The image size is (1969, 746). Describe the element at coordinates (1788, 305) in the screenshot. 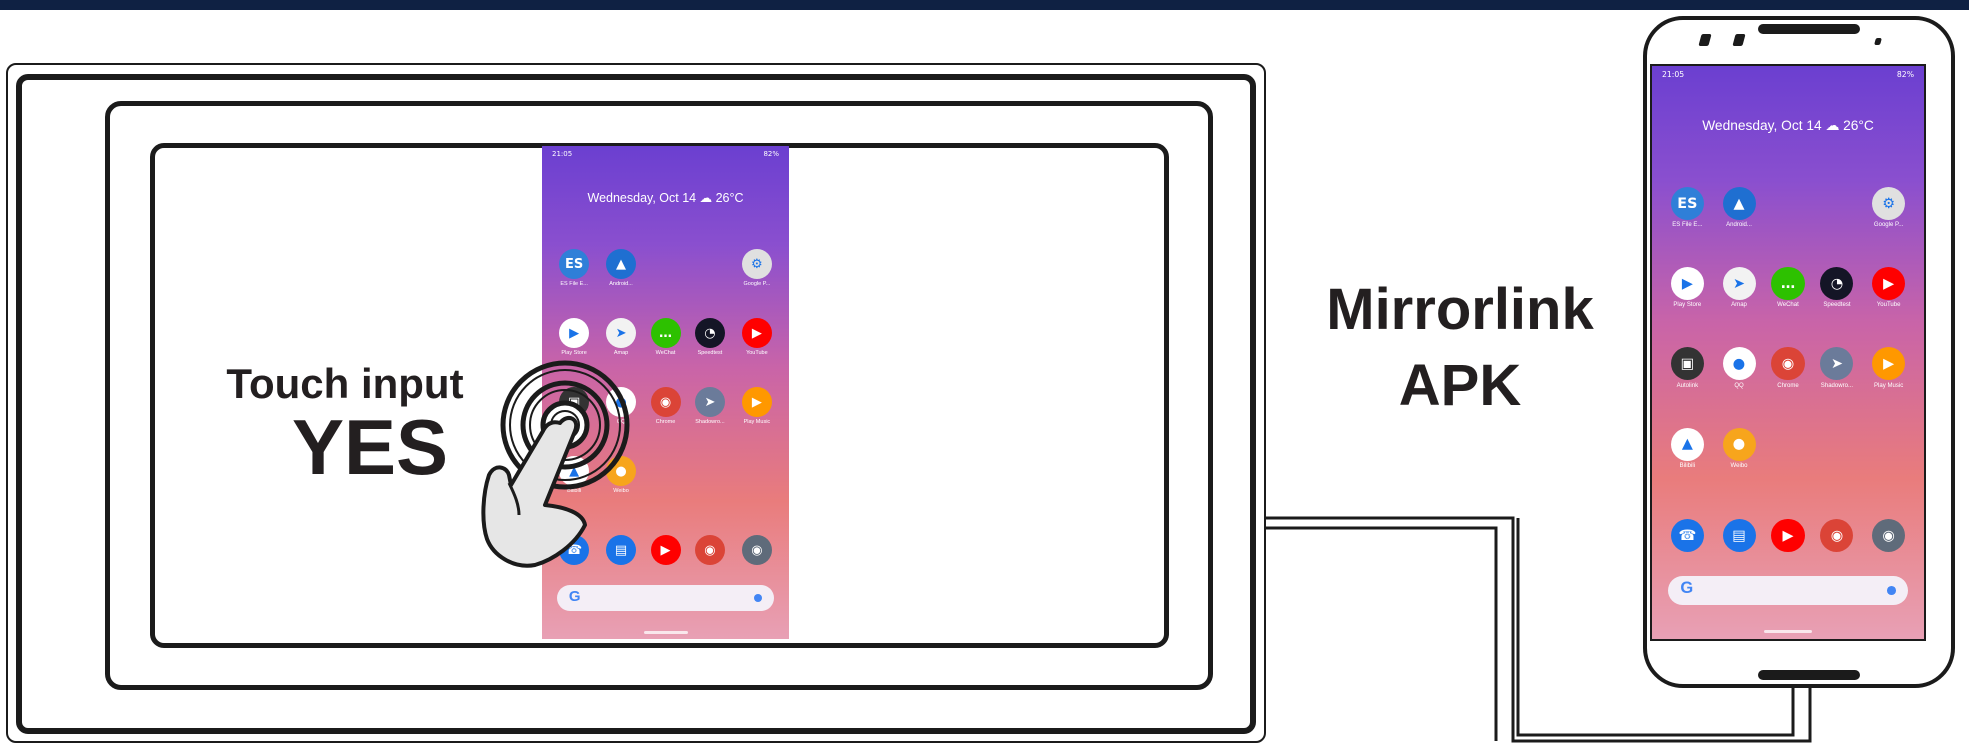

I see `app-label: WeChat` at that location.